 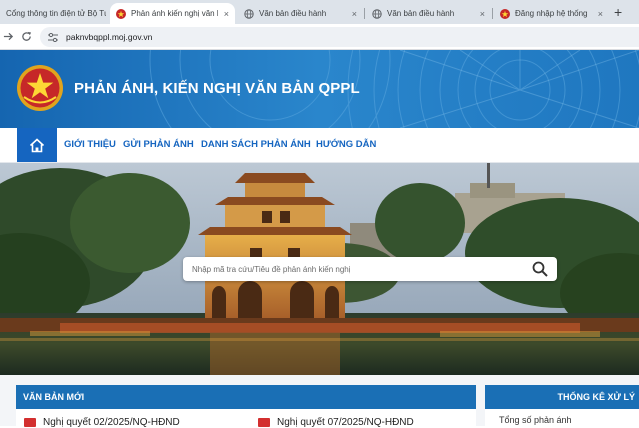 I want to click on site-title: PHẢN ÁNH, KIẾN NGHỊ VĂN BẢN QPPL, so click(x=217, y=88).